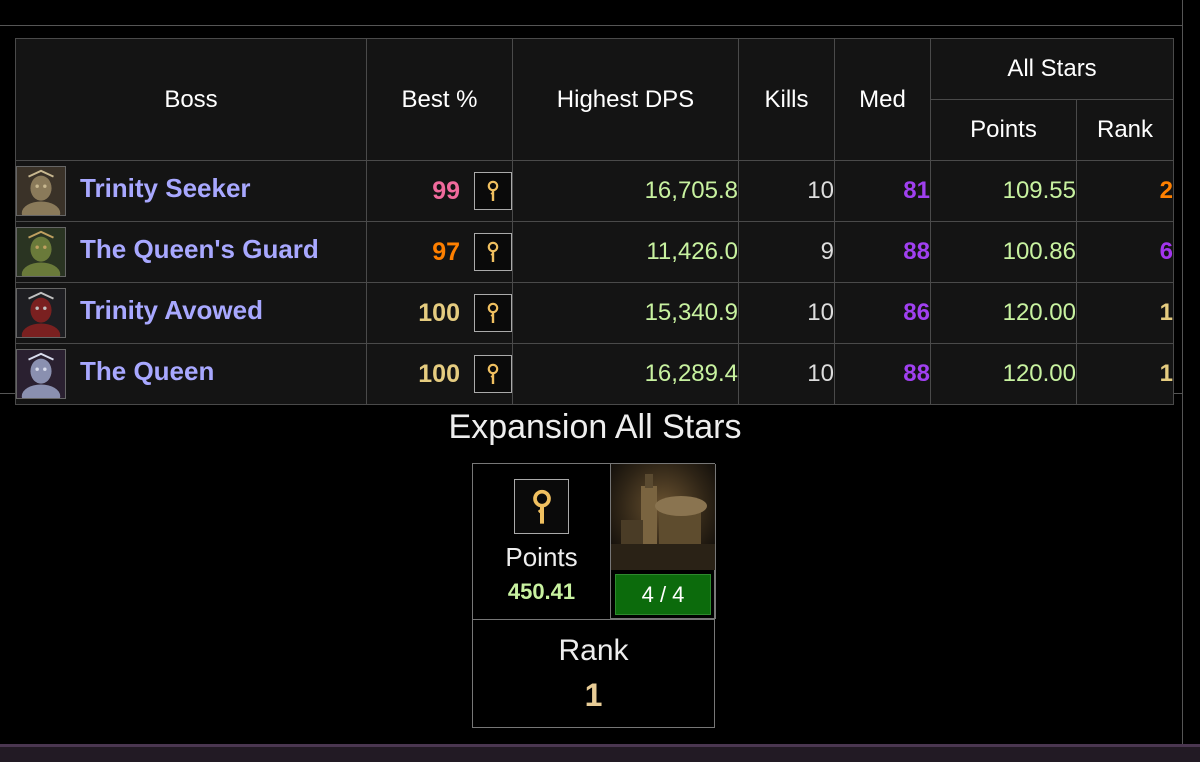  I want to click on boss-cell: Trinity Seeker, so click(191, 191).